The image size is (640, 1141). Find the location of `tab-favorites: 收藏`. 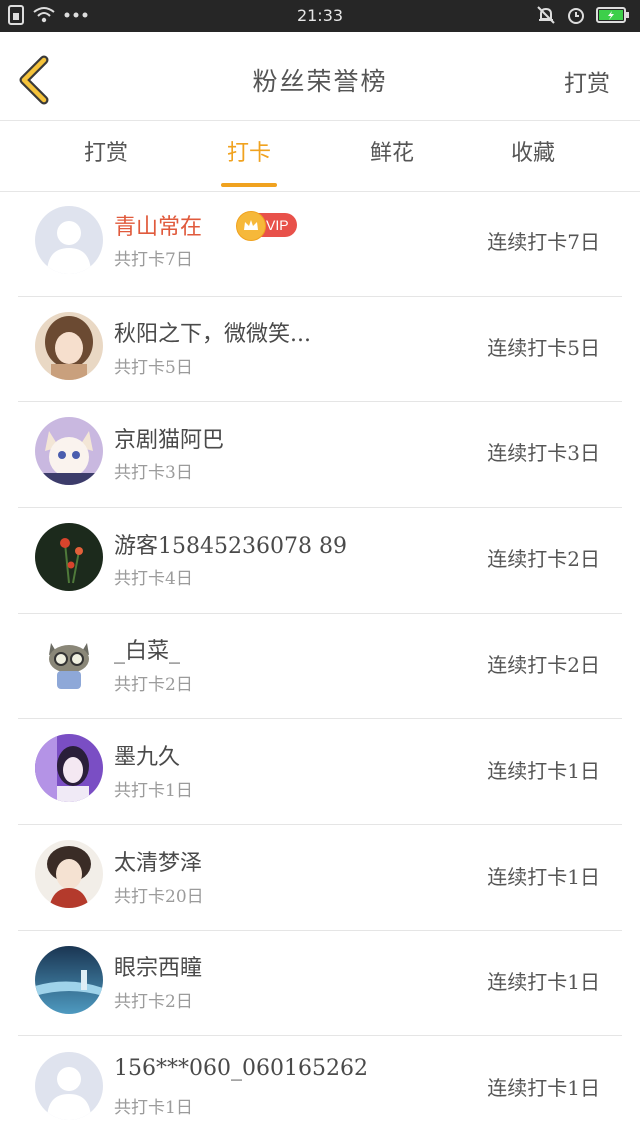

tab-favorites: 收藏 is located at coordinates (533, 156).